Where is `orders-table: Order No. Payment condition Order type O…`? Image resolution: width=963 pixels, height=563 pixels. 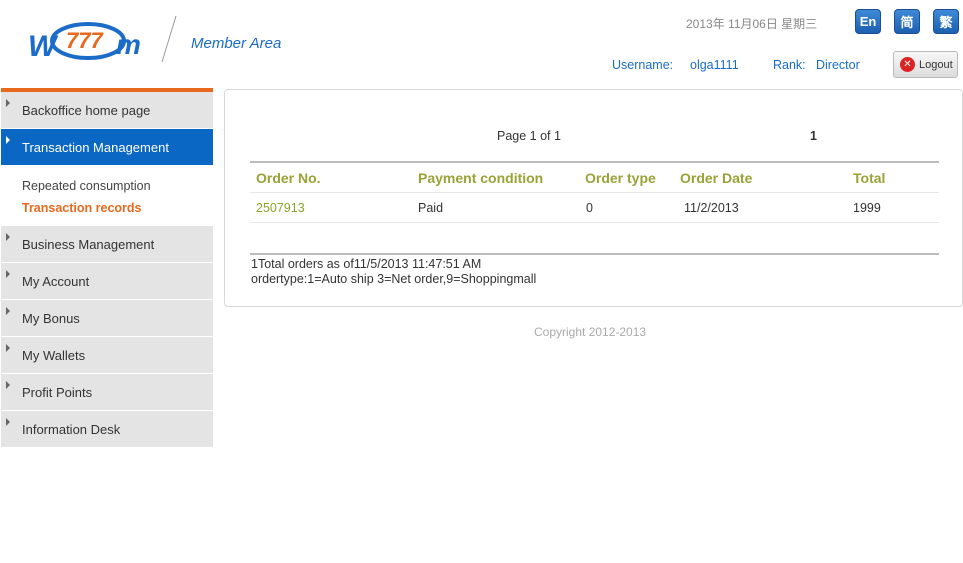 orders-table: Order No. Payment condition Order type O… is located at coordinates (594, 192).